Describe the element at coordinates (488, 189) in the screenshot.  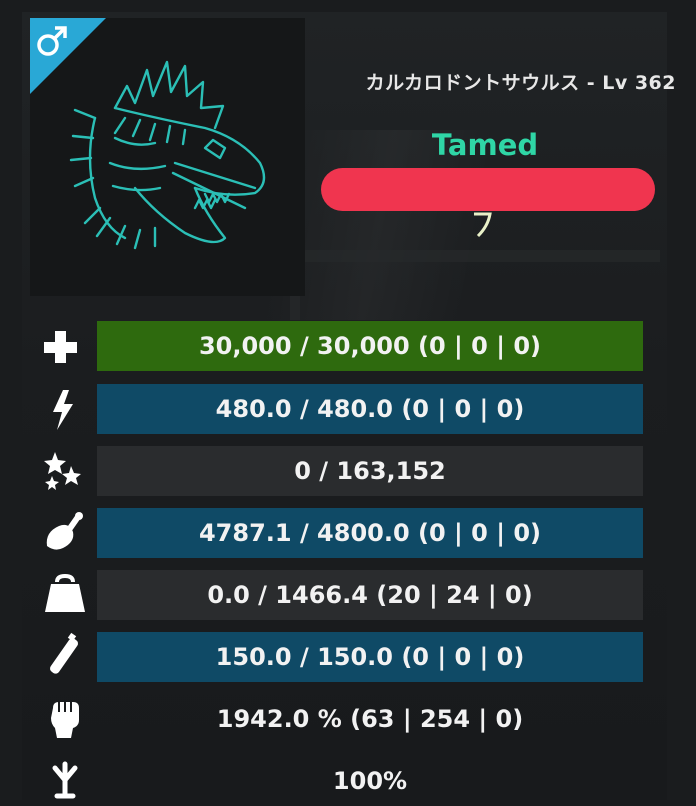
I see `redaction-bar` at that location.